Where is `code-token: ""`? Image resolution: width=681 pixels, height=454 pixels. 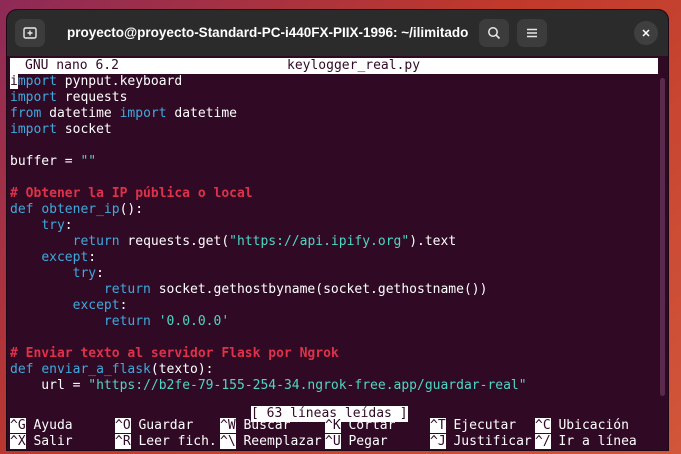
code-token: "" is located at coordinates (88, 161).